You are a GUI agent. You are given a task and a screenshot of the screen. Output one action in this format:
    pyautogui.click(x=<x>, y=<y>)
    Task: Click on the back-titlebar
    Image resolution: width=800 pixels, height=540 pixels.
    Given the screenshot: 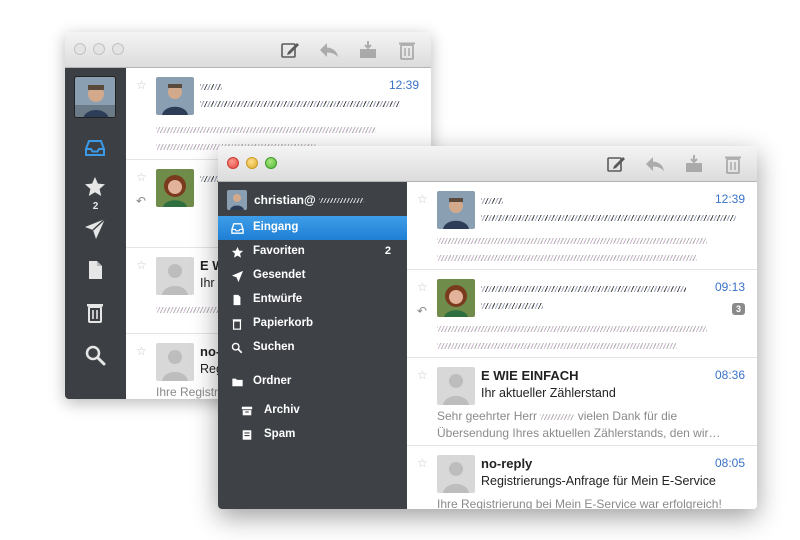 What is the action you would take?
    pyautogui.click(x=248, y=50)
    